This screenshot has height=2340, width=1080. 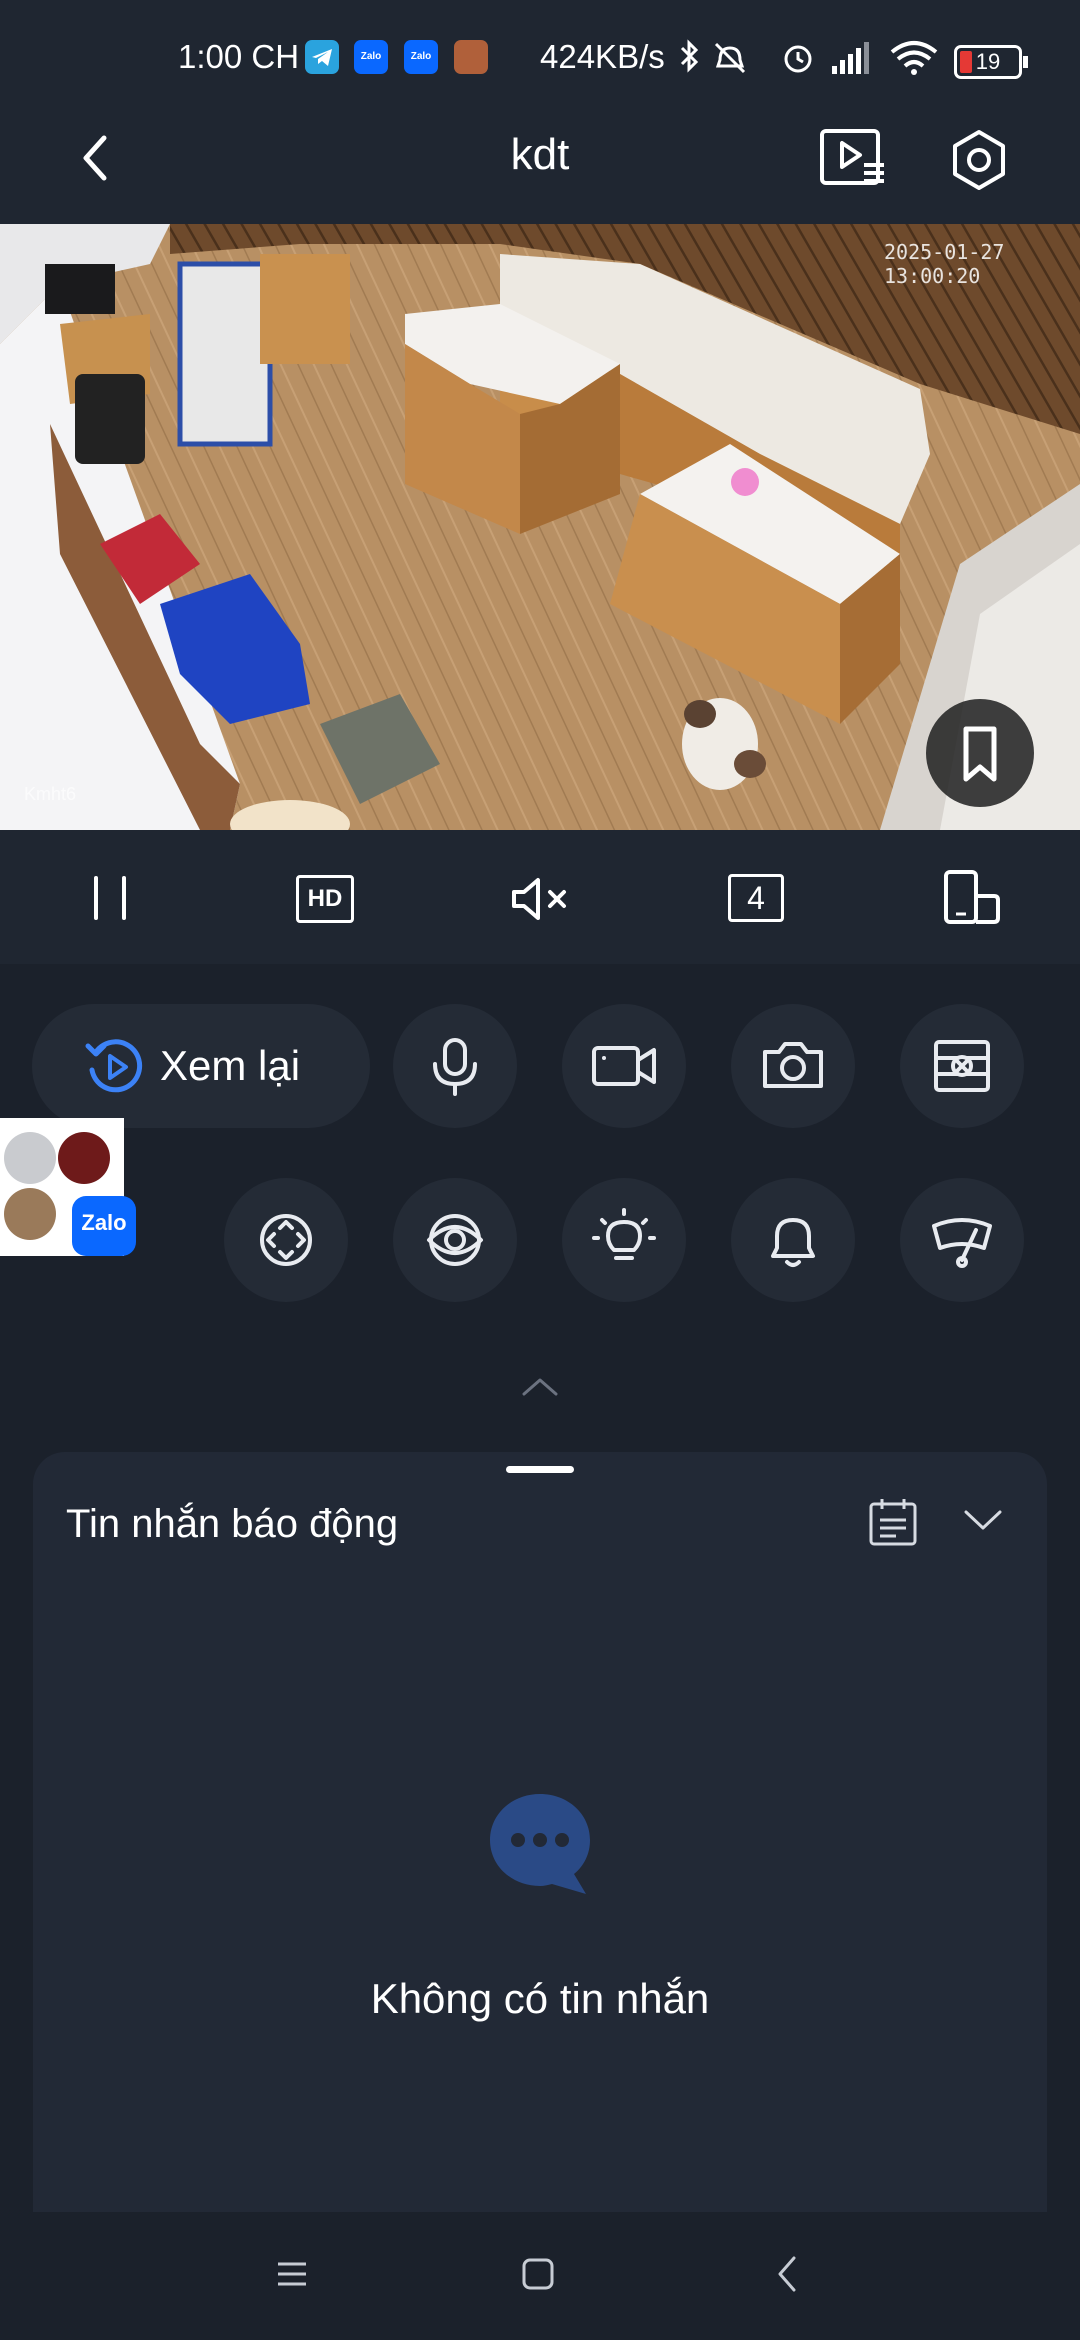 What do you see at coordinates (538, 2274) in the screenshot?
I see `home-icon` at bounding box center [538, 2274].